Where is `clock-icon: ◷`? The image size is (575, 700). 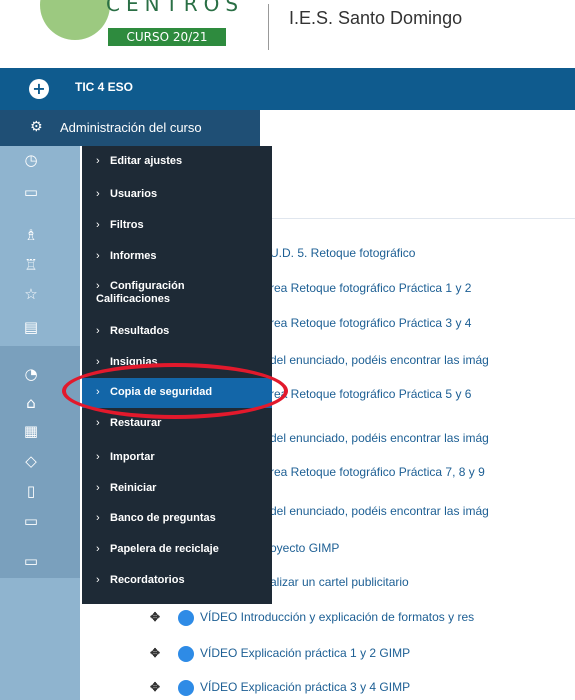
clock-icon: ◷ is located at coordinates (31, 160).